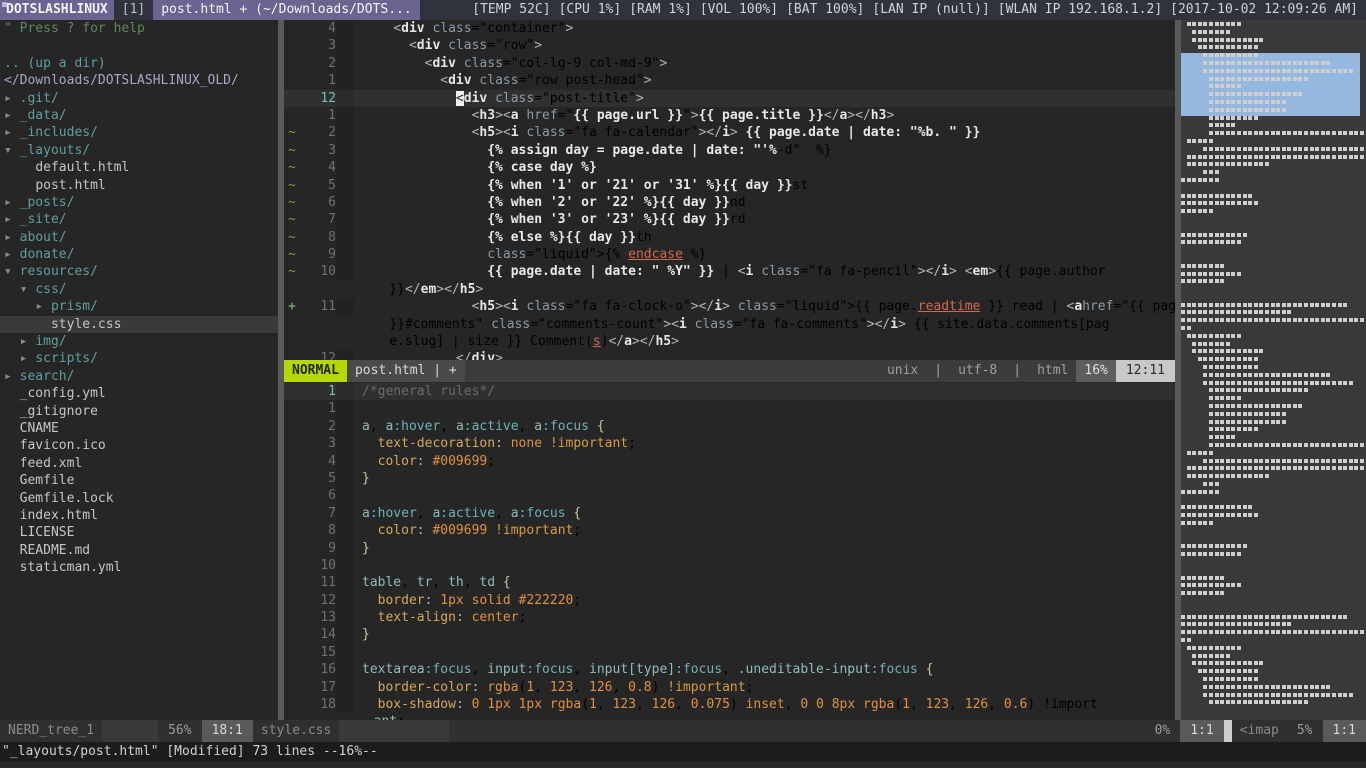  Describe the element at coordinates (142, 445) in the screenshot. I see `nerdtree-item-favicon-ico: favicon.ico` at that location.